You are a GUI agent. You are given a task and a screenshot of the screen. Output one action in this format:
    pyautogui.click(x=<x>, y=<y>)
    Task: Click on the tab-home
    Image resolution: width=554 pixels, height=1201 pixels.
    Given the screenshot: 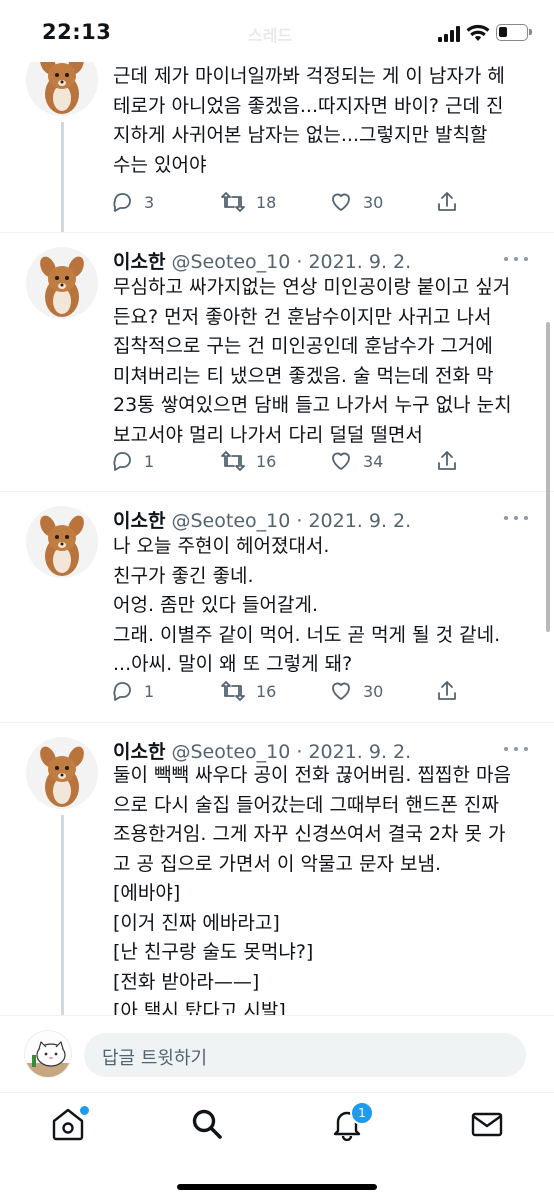 What is the action you would take?
    pyautogui.click(x=70, y=1123)
    